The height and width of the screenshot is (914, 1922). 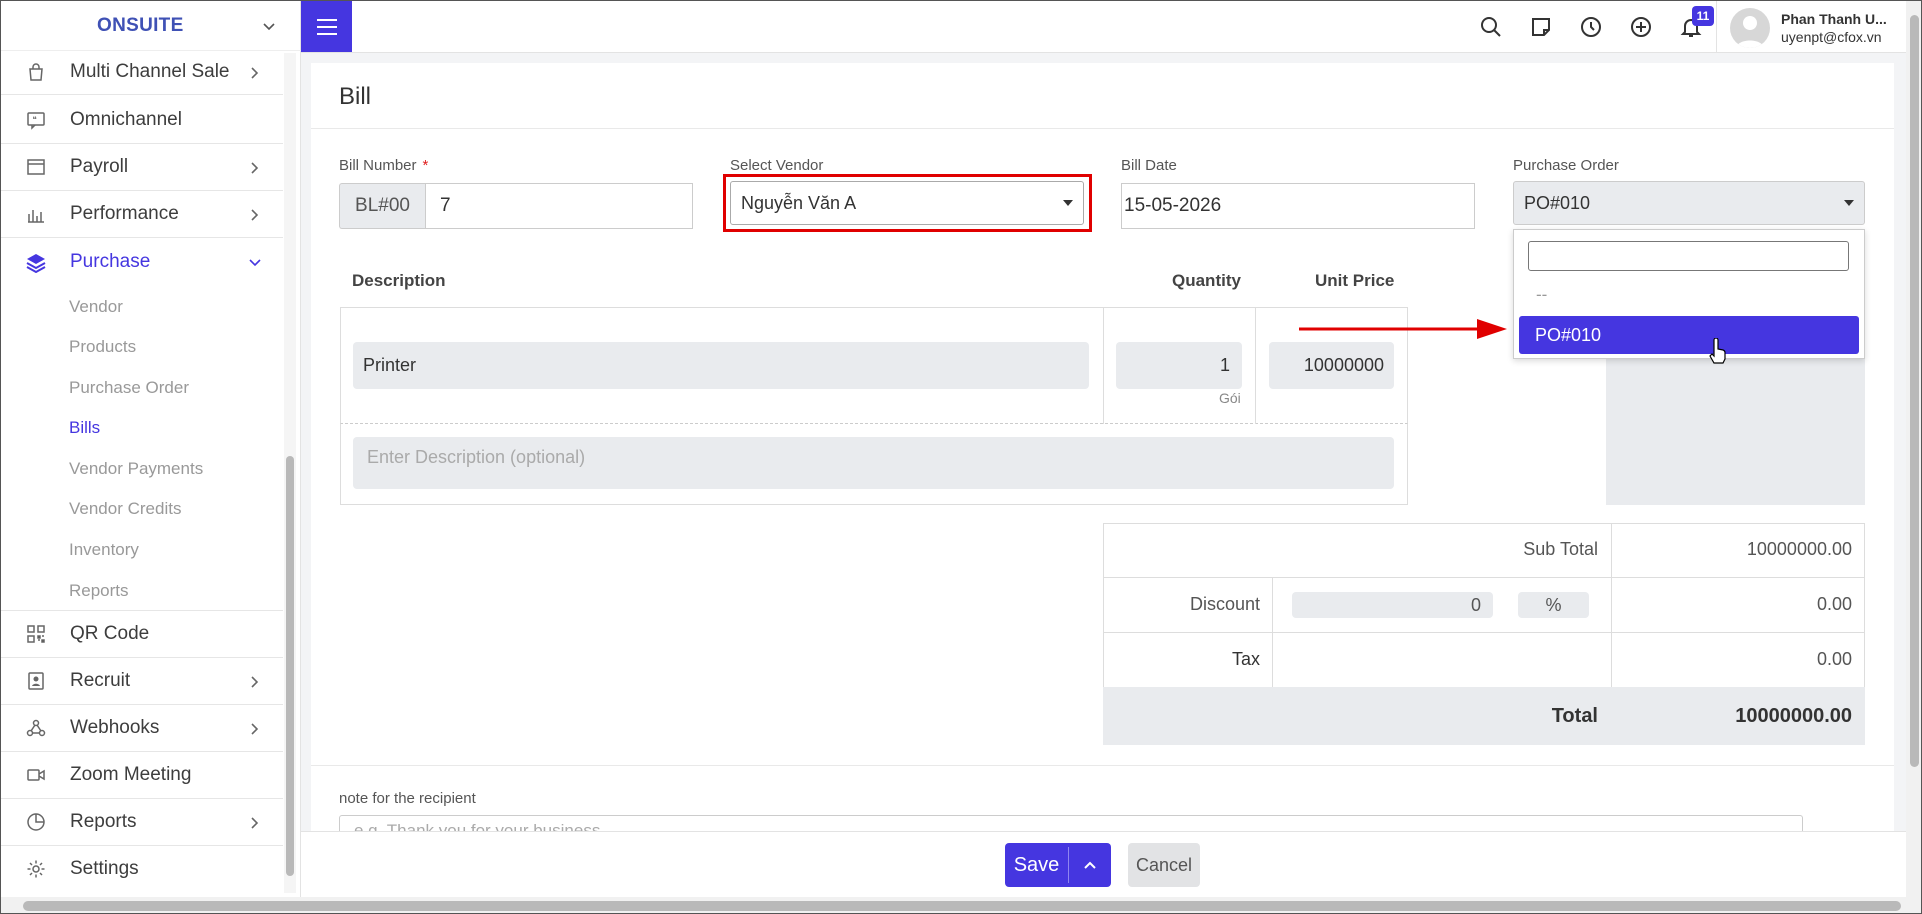 What do you see at coordinates (99, 166) in the screenshot?
I see `sidebar-item-label: Payroll` at bounding box center [99, 166].